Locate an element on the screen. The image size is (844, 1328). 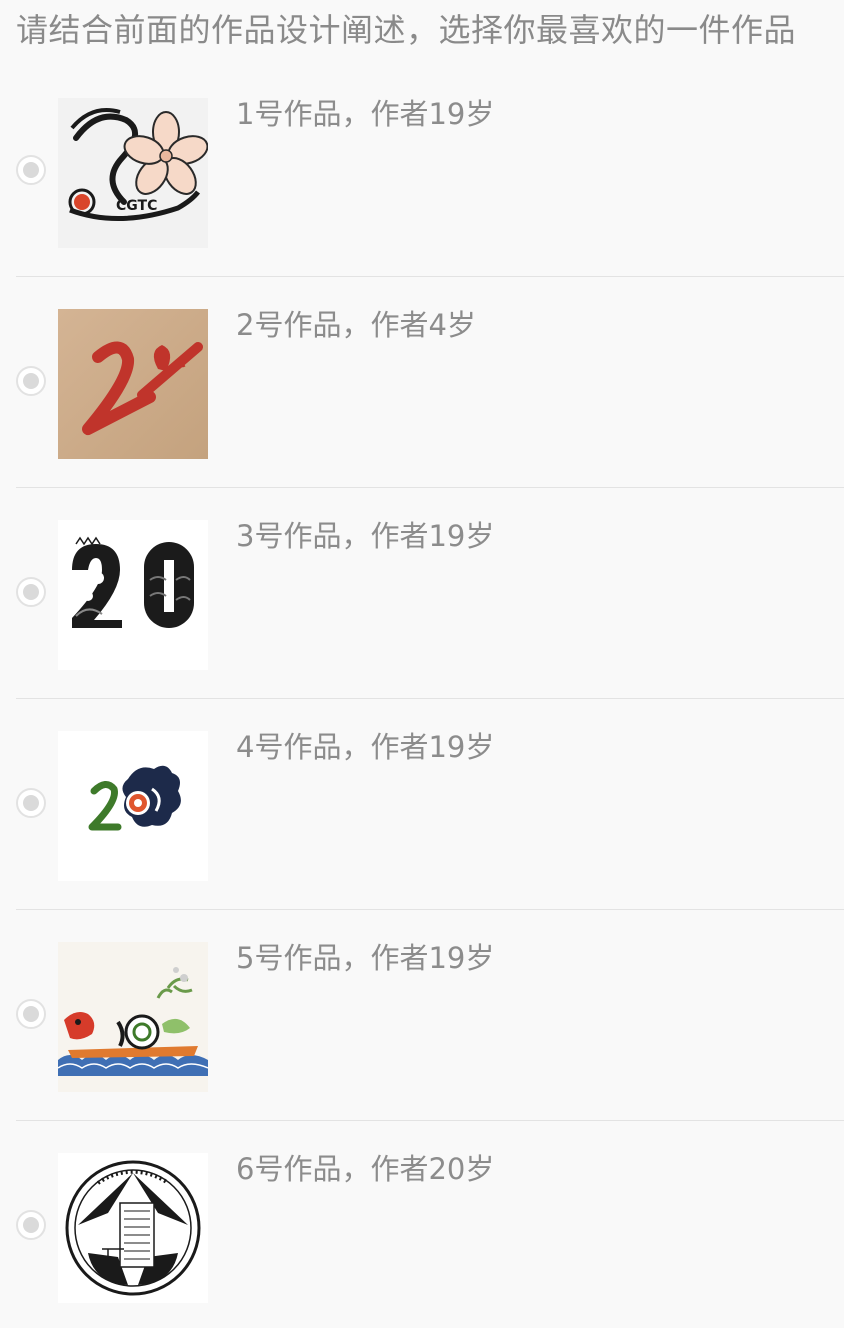
option-label: 5号作品，作者19岁 is located at coordinates (365, 958).